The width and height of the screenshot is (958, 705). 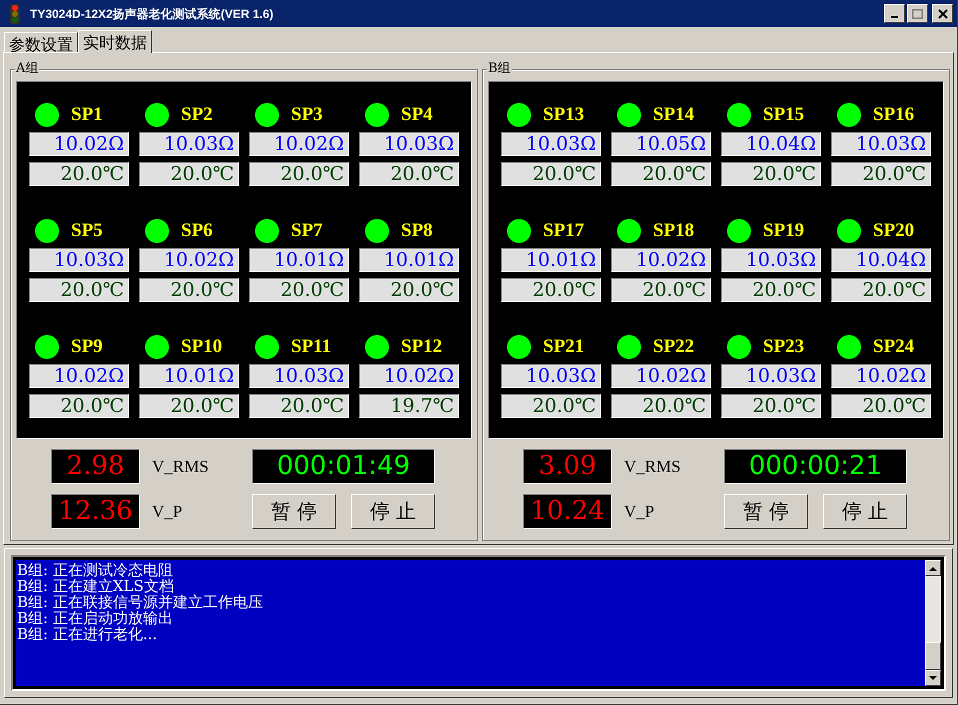 What do you see at coordinates (567, 466) in the screenshot?
I see `voltage-readout: 3.09` at bounding box center [567, 466].